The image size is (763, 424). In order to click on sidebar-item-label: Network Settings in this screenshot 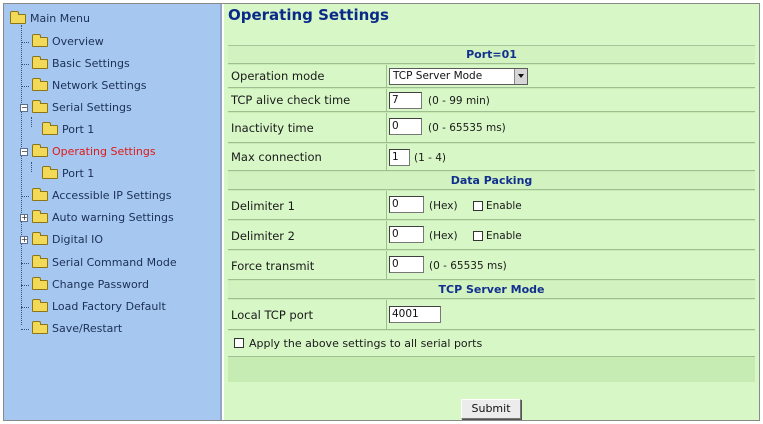, I will do `click(99, 85)`.